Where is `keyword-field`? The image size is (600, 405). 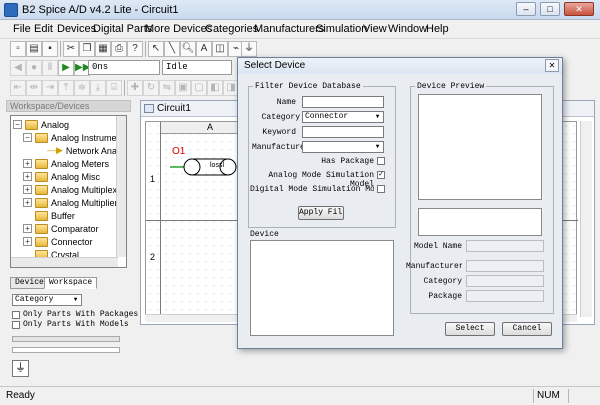 keyword-field is located at coordinates (343, 132).